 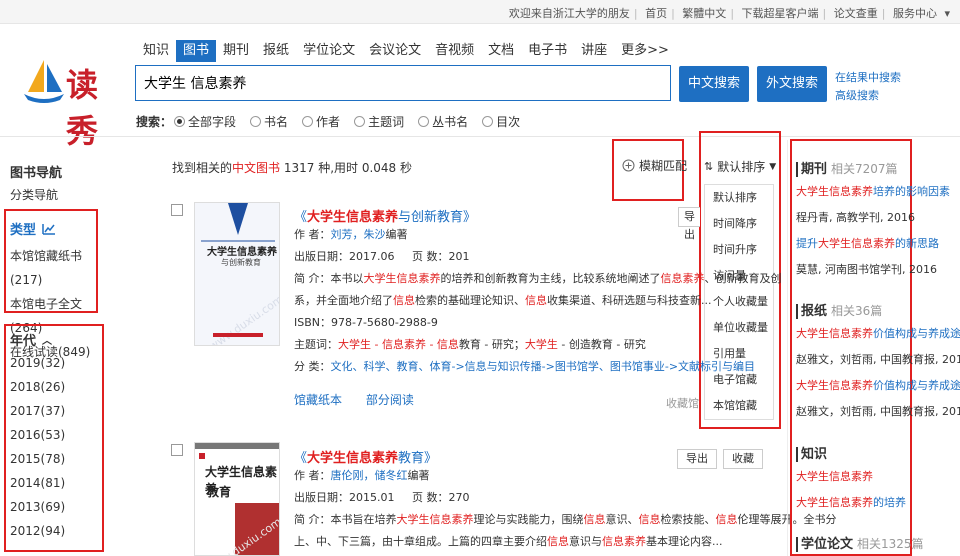 What do you see at coordinates (792, 84) in the screenshot?
I see `foreign-search-button: 外文搜索` at bounding box center [792, 84].